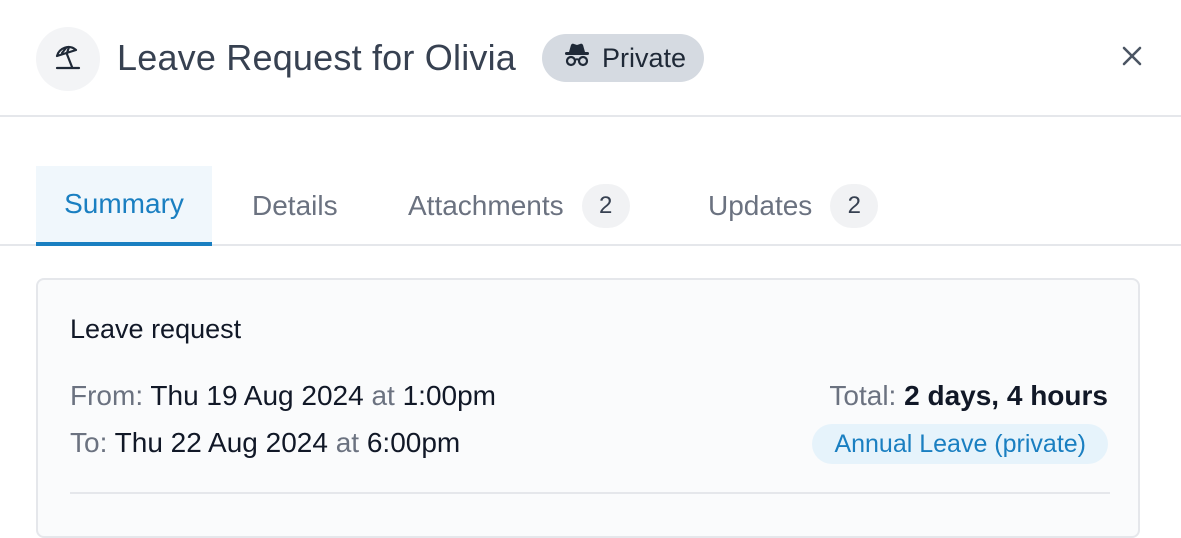 This screenshot has width=1181, height=538. I want to click on close-button, so click(1132, 58).